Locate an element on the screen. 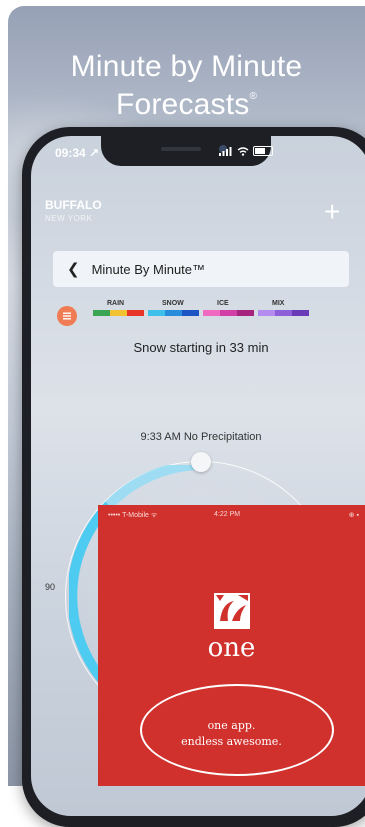  dial-handle is located at coordinates (201, 462).